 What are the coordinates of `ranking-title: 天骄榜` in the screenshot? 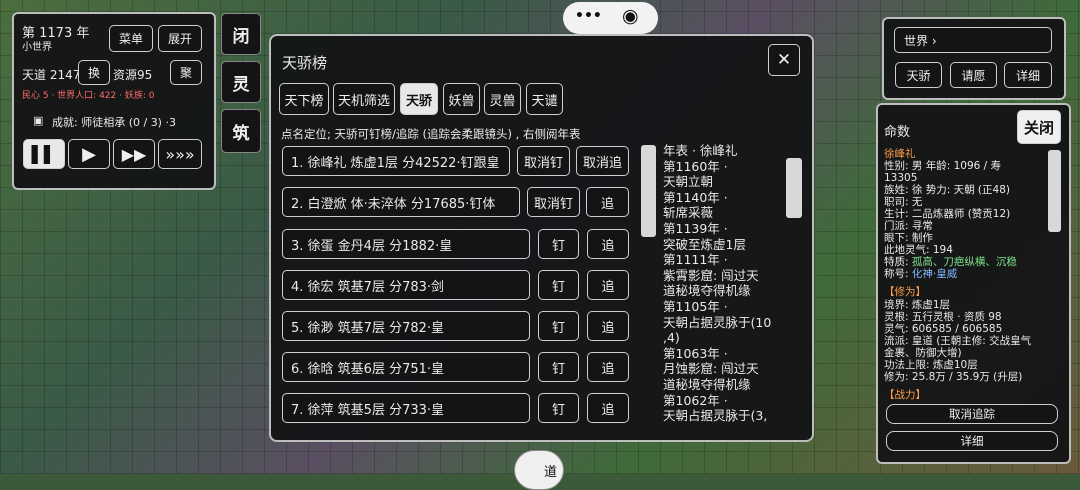 It's located at (305, 63).